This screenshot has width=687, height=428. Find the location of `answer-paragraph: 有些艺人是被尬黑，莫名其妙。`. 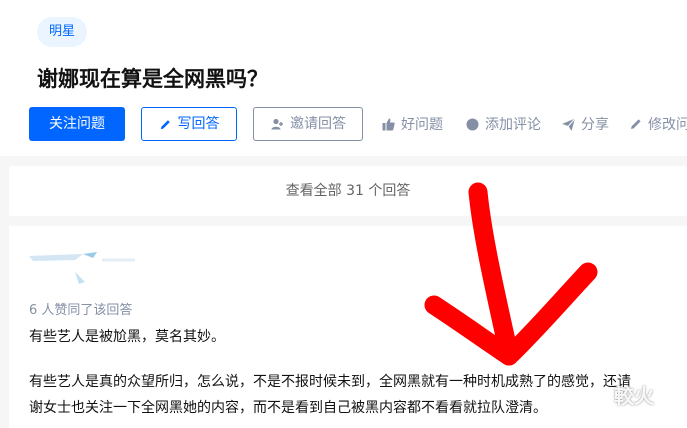

answer-paragraph: 有些艺人是被尬黑，莫名其妙。 is located at coordinates (127, 337).